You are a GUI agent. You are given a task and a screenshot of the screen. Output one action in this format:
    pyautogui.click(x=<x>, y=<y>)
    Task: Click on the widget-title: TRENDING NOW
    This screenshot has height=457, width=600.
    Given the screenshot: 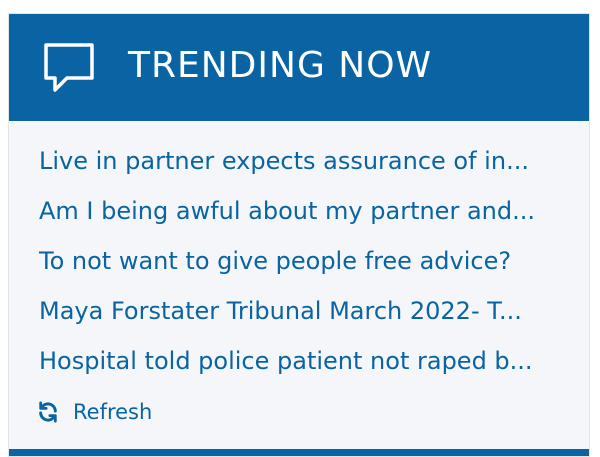 What is the action you would take?
    pyautogui.click(x=280, y=65)
    